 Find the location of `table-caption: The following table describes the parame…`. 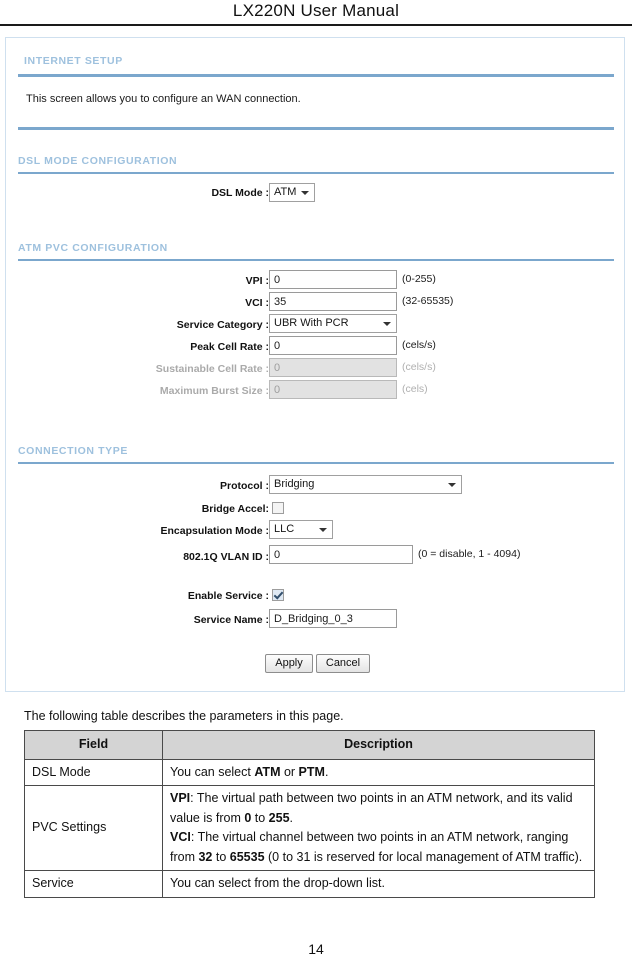

table-caption: The following table describes the parame… is located at coordinates (184, 716).